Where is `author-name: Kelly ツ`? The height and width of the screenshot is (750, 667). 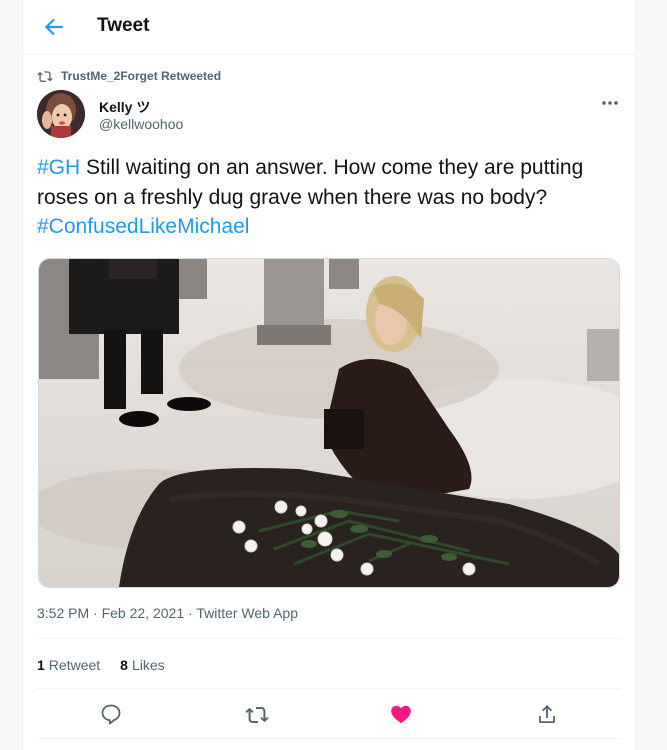
author-name: Kelly ツ is located at coordinates (124, 107).